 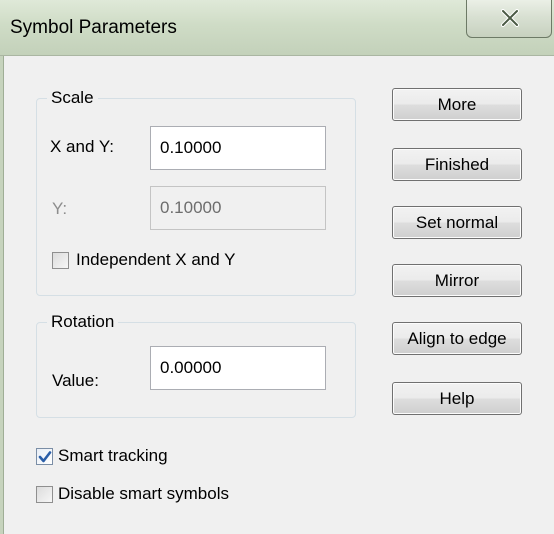 What do you see at coordinates (457, 222) in the screenshot?
I see `set-normal-button: Set normal` at bounding box center [457, 222].